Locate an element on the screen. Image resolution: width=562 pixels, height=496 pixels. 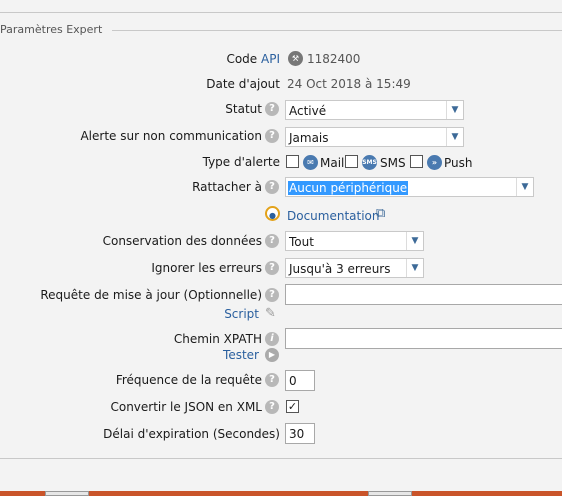
mail-checkbox is located at coordinates (292, 161).